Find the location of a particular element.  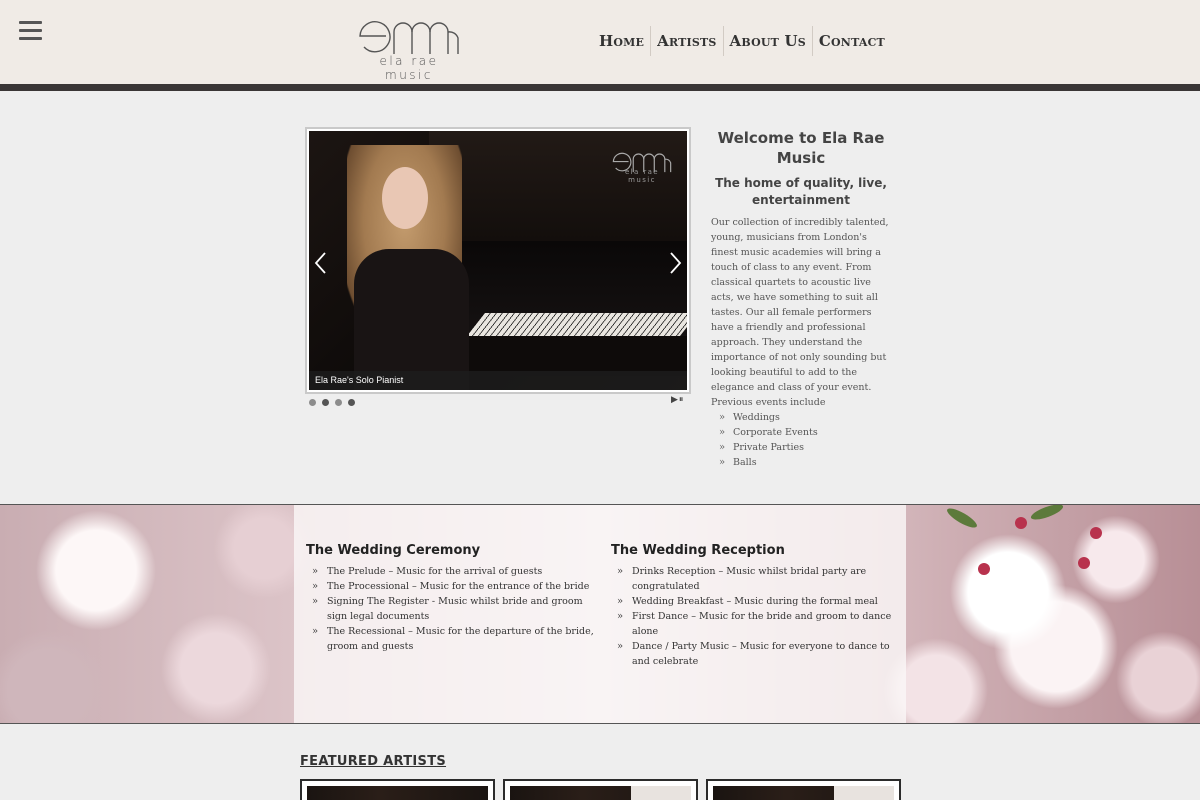

list-item: Corporate Events is located at coordinates (805, 432).